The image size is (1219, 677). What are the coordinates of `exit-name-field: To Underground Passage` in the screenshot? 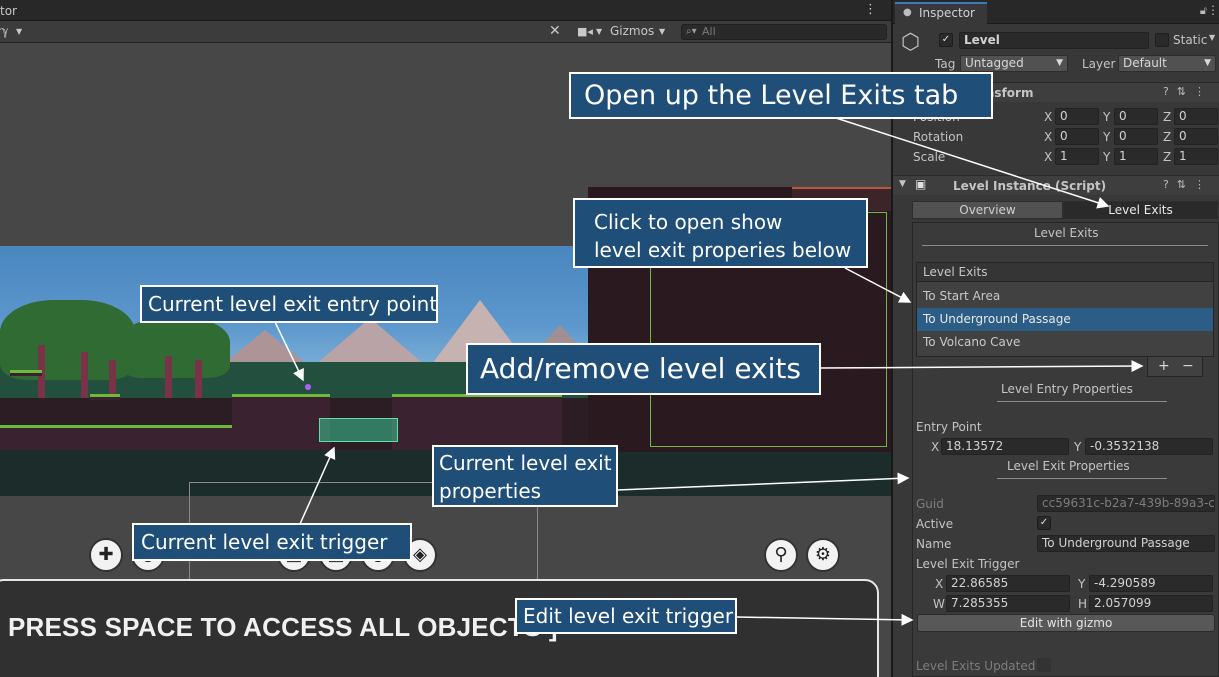 It's located at (1126, 543).